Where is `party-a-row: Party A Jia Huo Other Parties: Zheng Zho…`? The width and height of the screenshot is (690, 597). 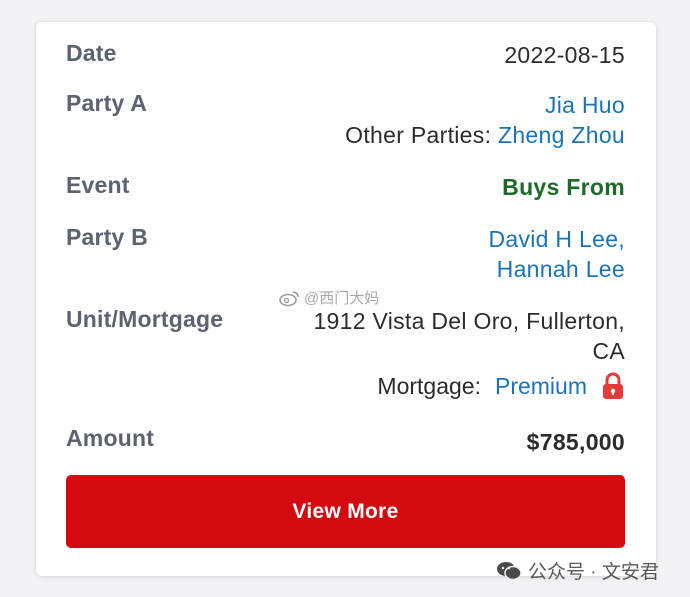 party-a-row: Party A Jia Huo Other Parties: Zheng Zho… is located at coordinates (345, 122).